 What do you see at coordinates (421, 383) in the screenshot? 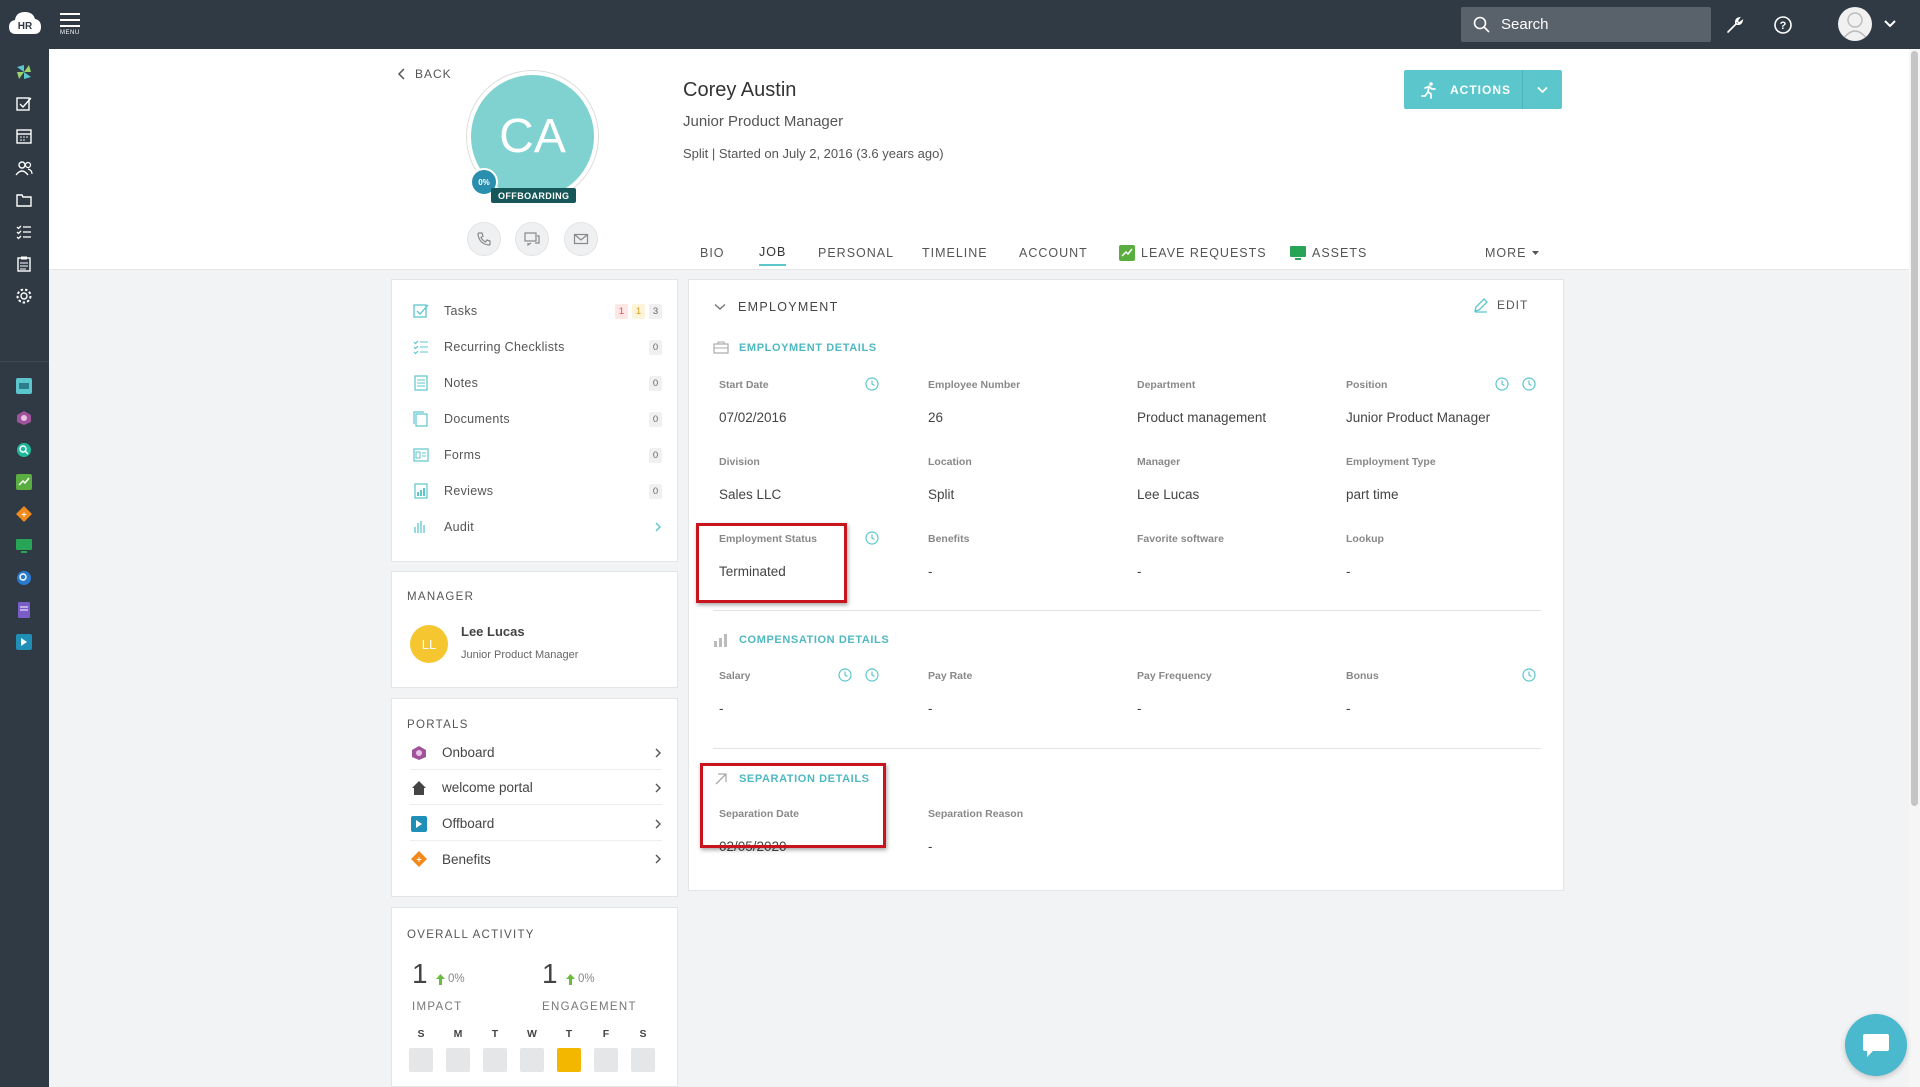
I see `notes-icon` at bounding box center [421, 383].